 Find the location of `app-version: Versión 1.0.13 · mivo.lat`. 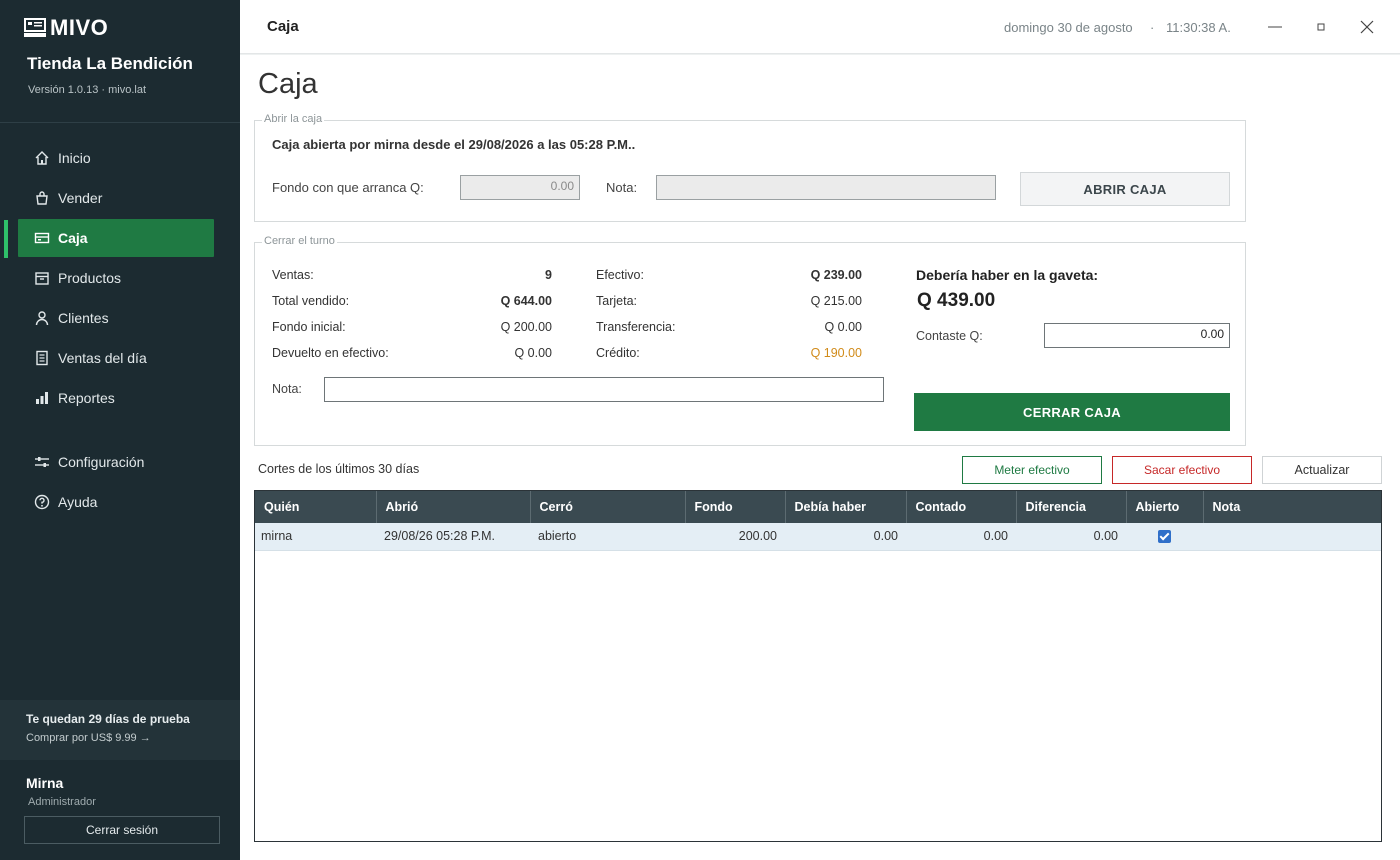

app-version: Versión 1.0.13 · mivo.lat is located at coordinates (87, 90).